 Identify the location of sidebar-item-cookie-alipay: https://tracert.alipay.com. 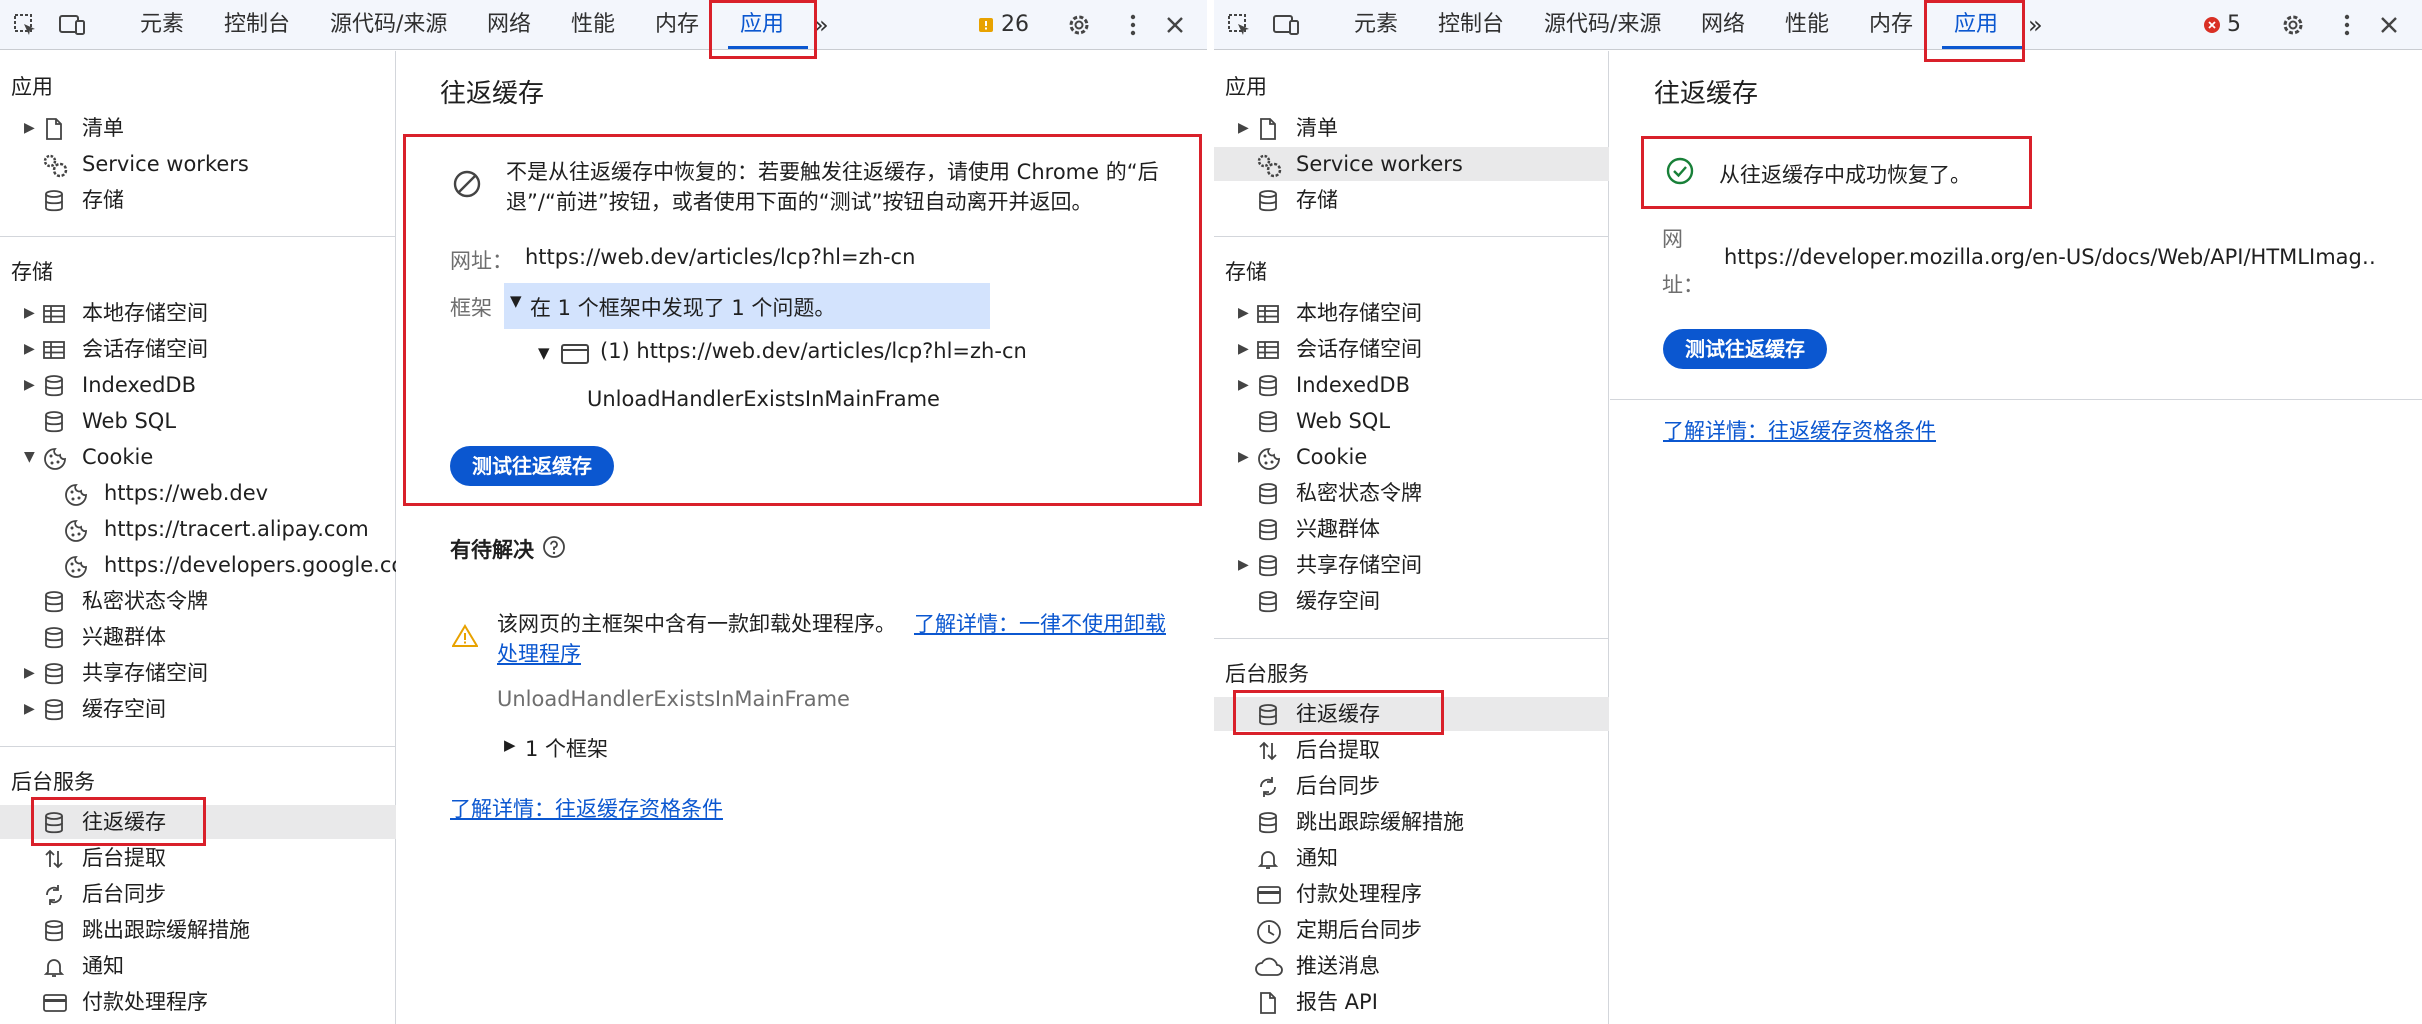
(198, 529).